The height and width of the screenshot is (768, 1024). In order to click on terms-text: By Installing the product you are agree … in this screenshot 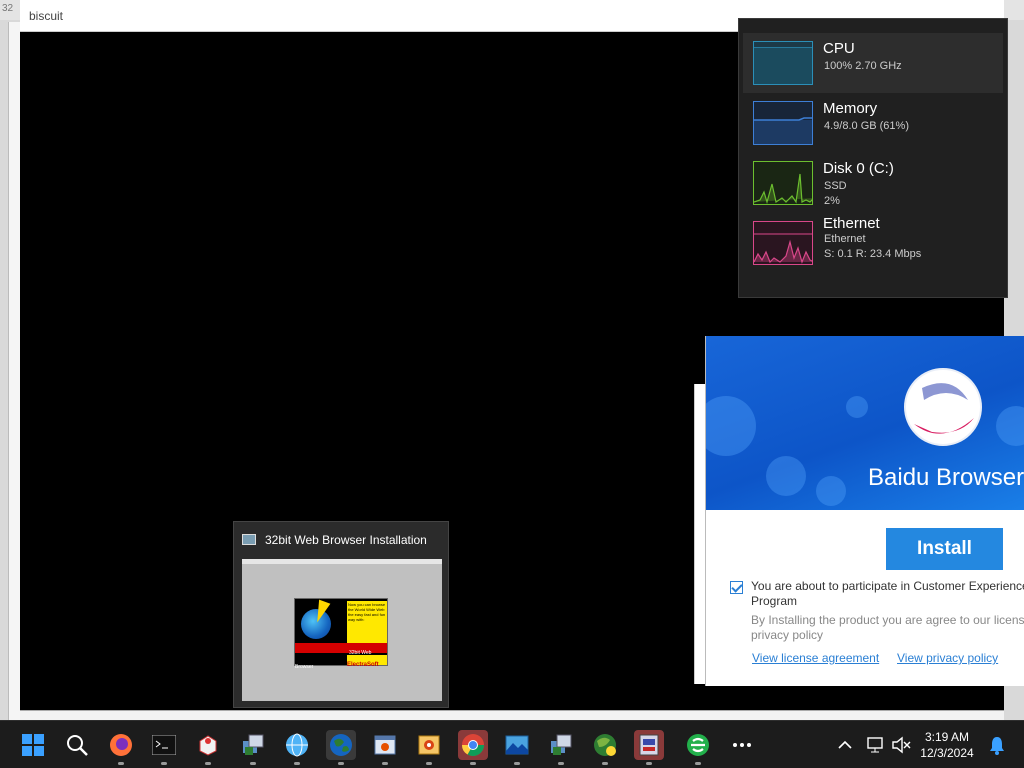, I will do `click(887, 627)`.